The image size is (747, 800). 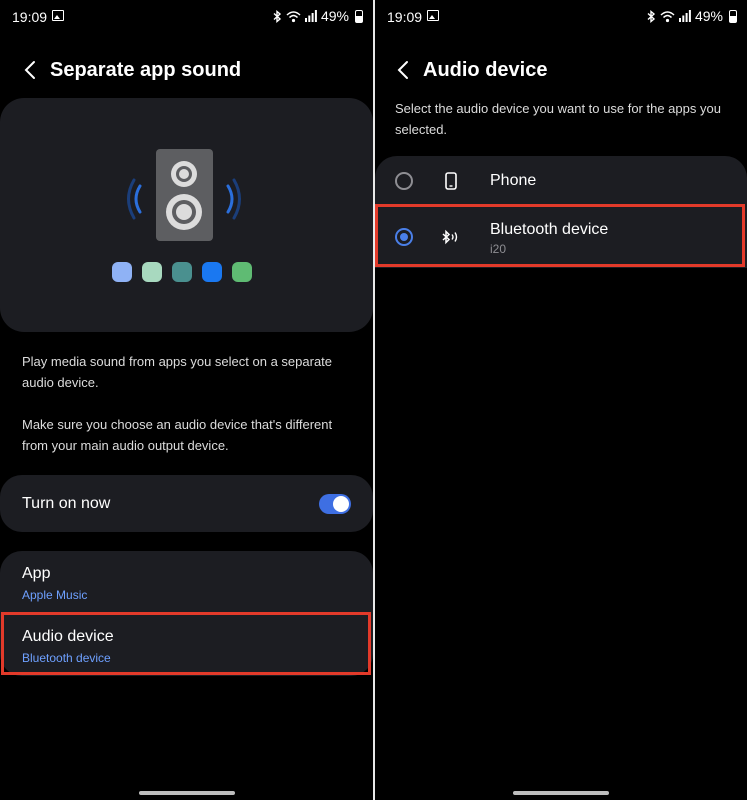 I want to click on turn-on-now-row: Turn on now, so click(x=186, y=503).